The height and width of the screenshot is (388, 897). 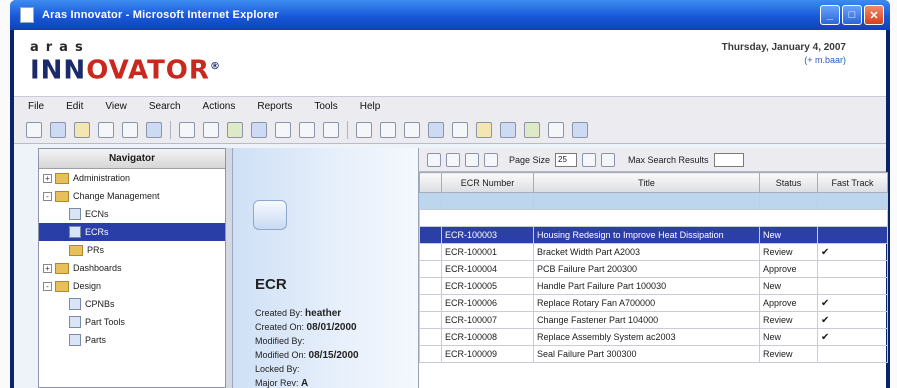 What do you see at coordinates (436, 129) in the screenshot?
I see `filter-icon` at bounding box center [436, 129].